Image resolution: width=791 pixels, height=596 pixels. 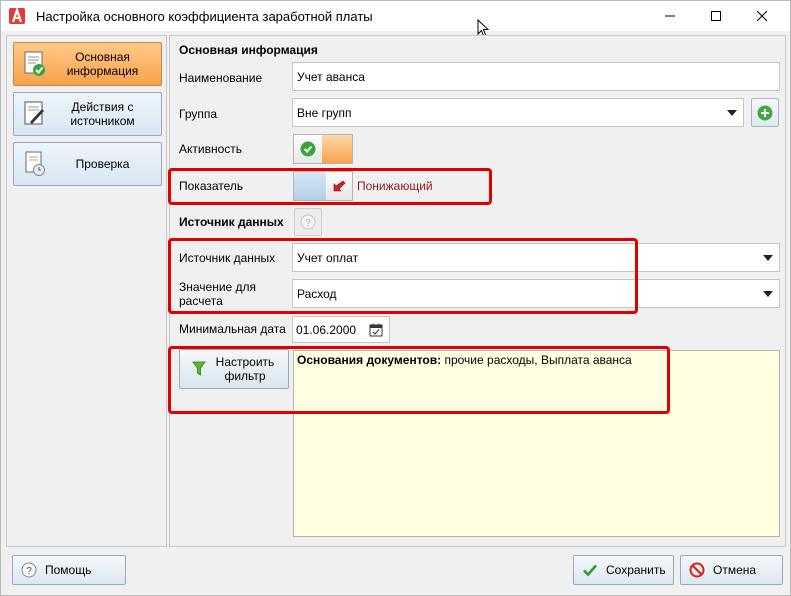 I want to click on close-icon, so click(x=762, y=16).